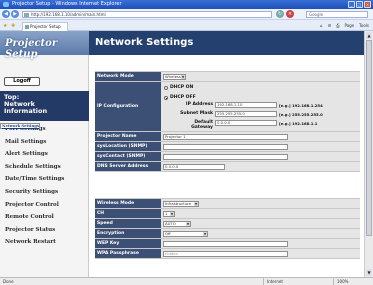 The width and height of the screenshot is (373, 285). What do you see at coordinates (285, 281) in the screenshot?
I see `security-zone: Internet` at bounding box center [285, 281].